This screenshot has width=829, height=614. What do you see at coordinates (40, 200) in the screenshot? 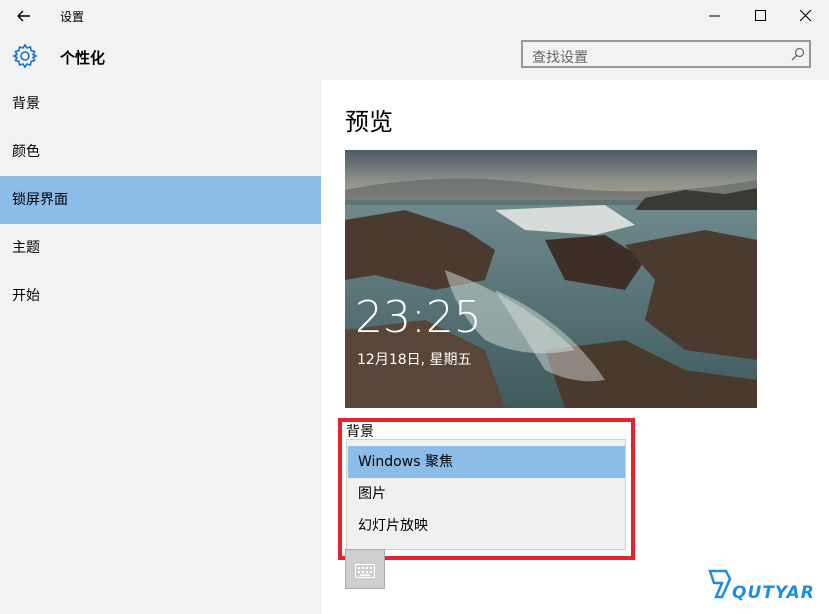
I see `sidebar-item-label: 锁屏界面` at bounding box center [40, 200].